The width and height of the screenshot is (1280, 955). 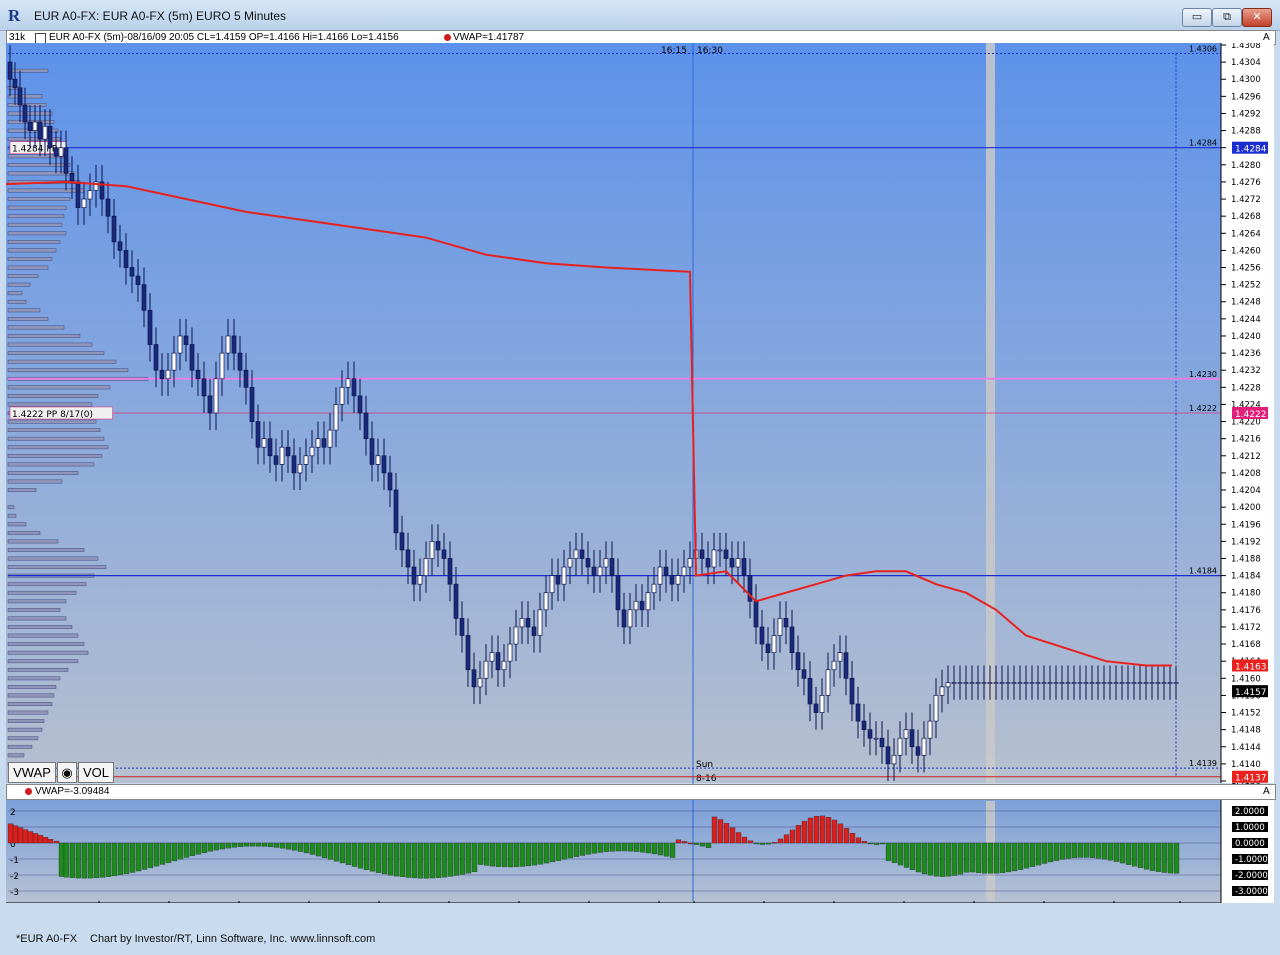 What do you see at coordinates (1227, 17) in the screenshot?
I see `restore-button: ⧉` at bounding box center [1227, 17].